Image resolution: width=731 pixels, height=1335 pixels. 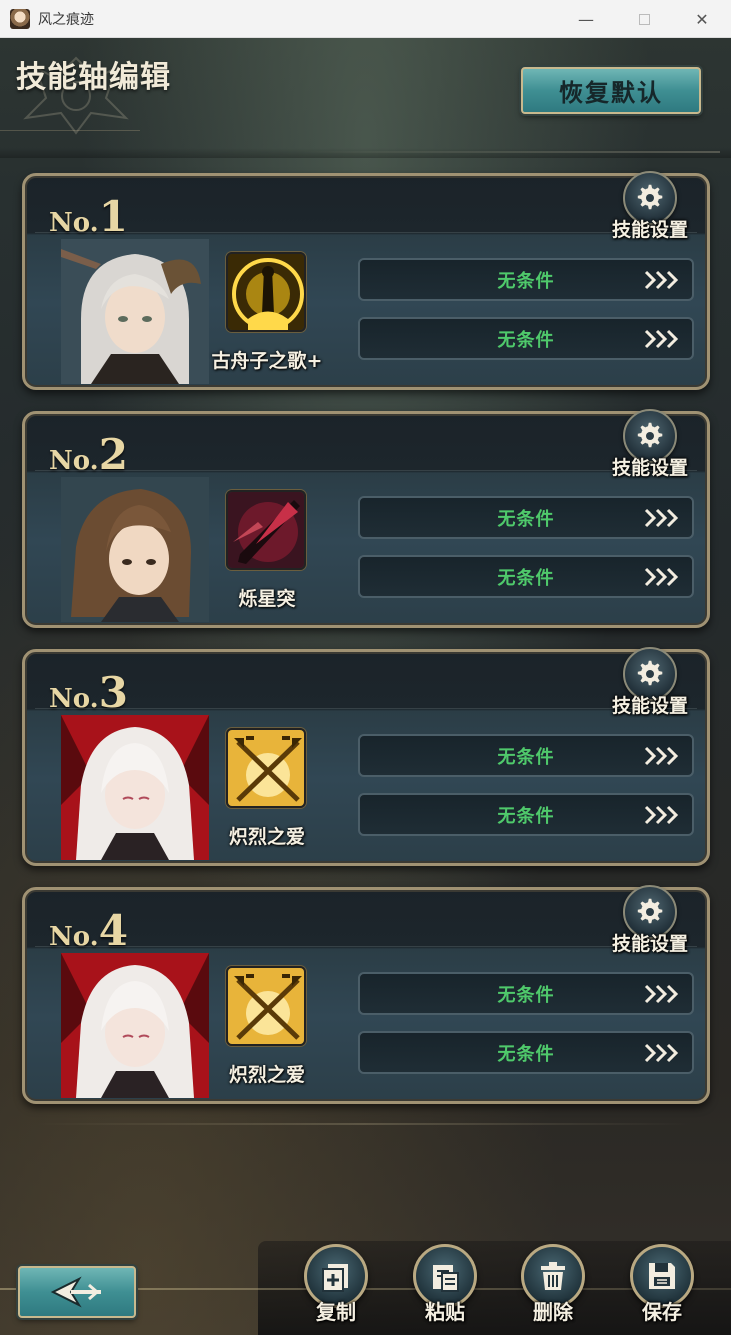 I want to click on save-button: 保存, so click(x=662, y=1286).